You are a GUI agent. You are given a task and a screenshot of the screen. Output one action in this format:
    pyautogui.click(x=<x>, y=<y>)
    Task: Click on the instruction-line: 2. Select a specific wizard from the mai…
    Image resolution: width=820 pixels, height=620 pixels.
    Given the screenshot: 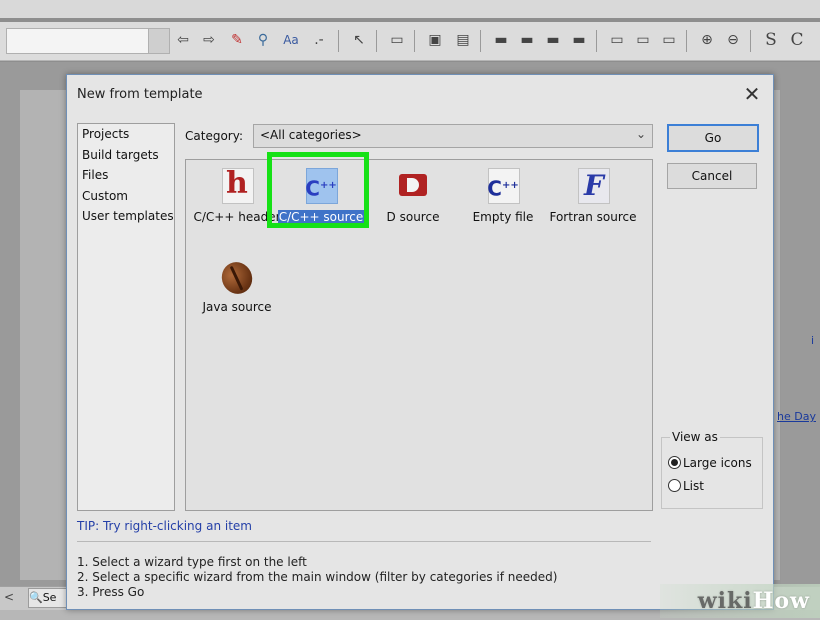 What is the action you would take?
    pyautogui.click(x=317, y=577)
    